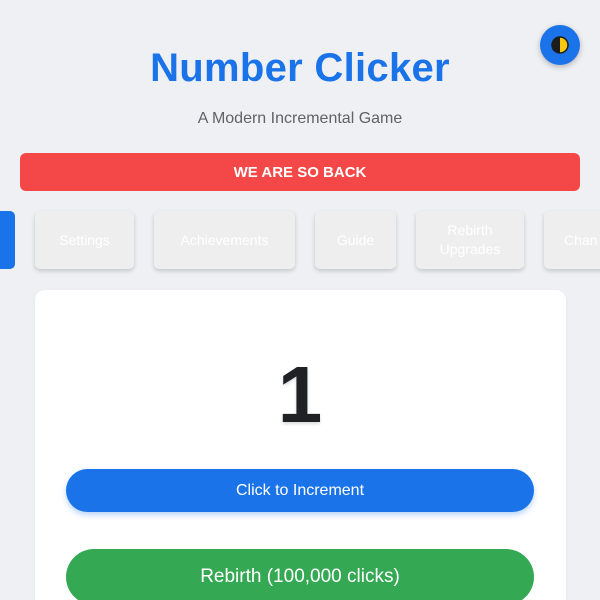 This screenshot has width=600, height=600. I want to click on tab-achievements: Achievements, so click(224, 240).